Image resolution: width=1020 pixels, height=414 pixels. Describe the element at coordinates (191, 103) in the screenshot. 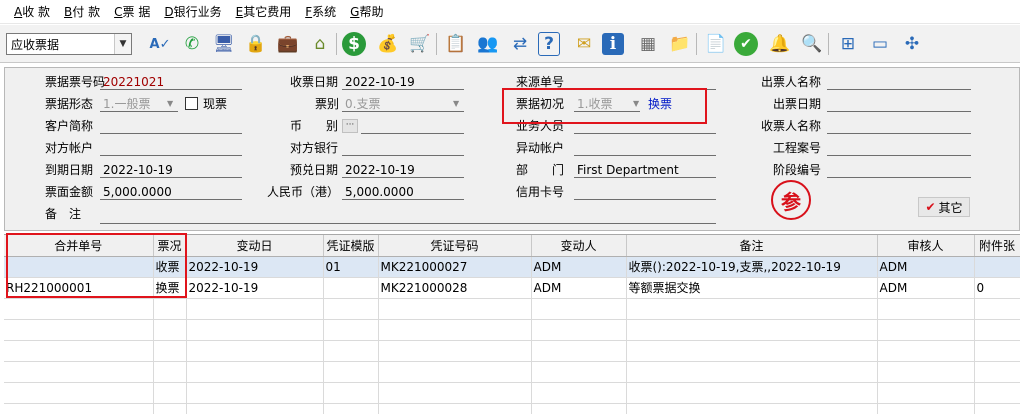

I see `cash-checkbox` at that location.